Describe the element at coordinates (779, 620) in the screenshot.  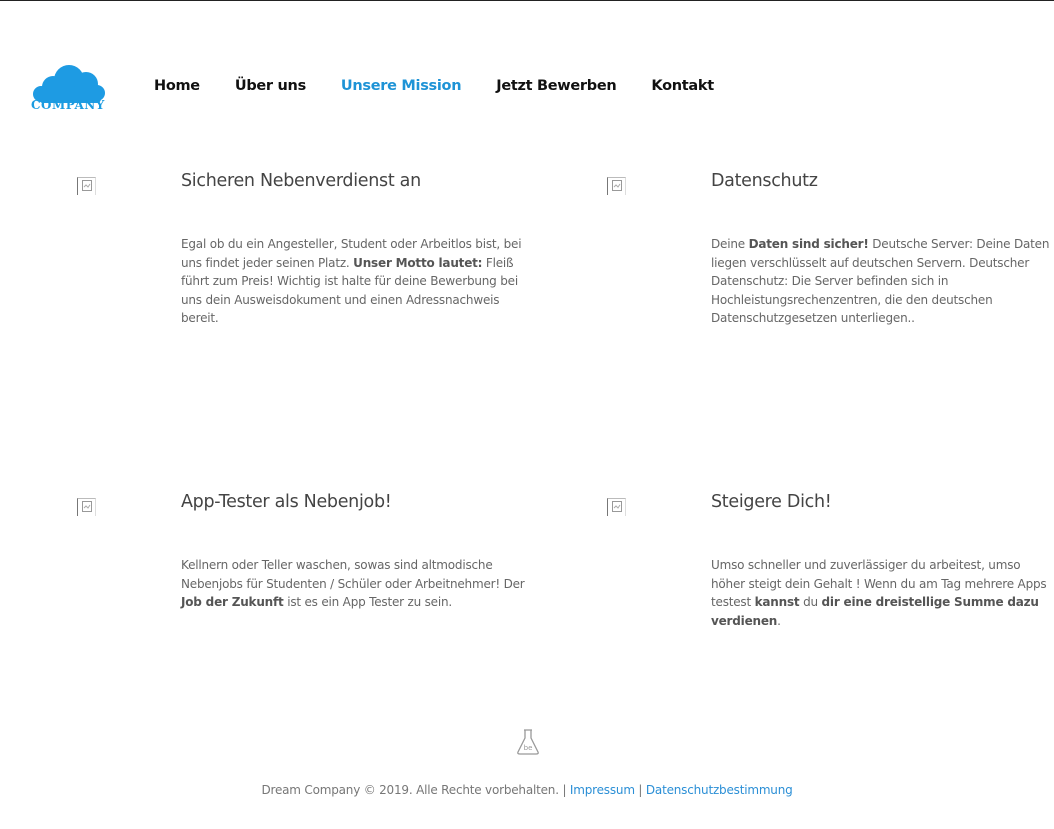
I see `feature-text-segment: .` at that location.